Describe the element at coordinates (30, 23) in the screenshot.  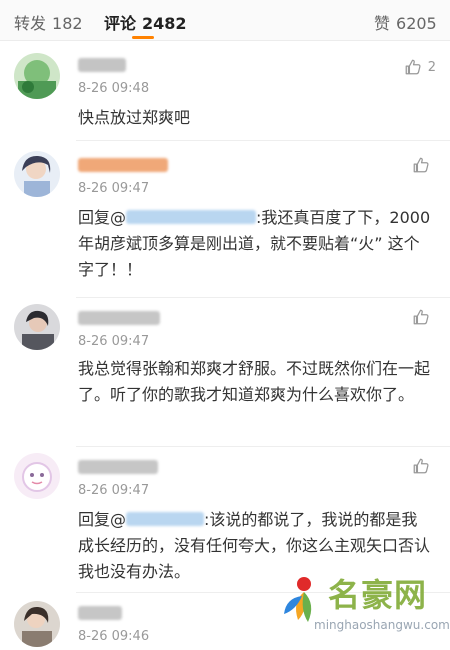
I see `tab-repost-label: 转发` at that location.